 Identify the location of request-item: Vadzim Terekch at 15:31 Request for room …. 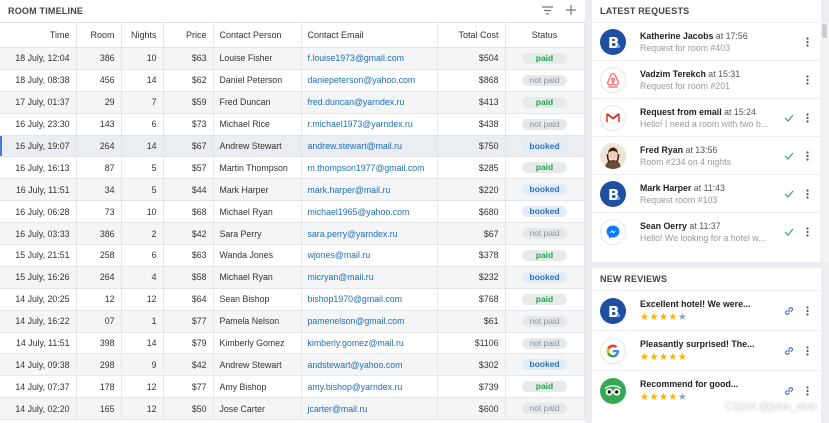
(706, 79).